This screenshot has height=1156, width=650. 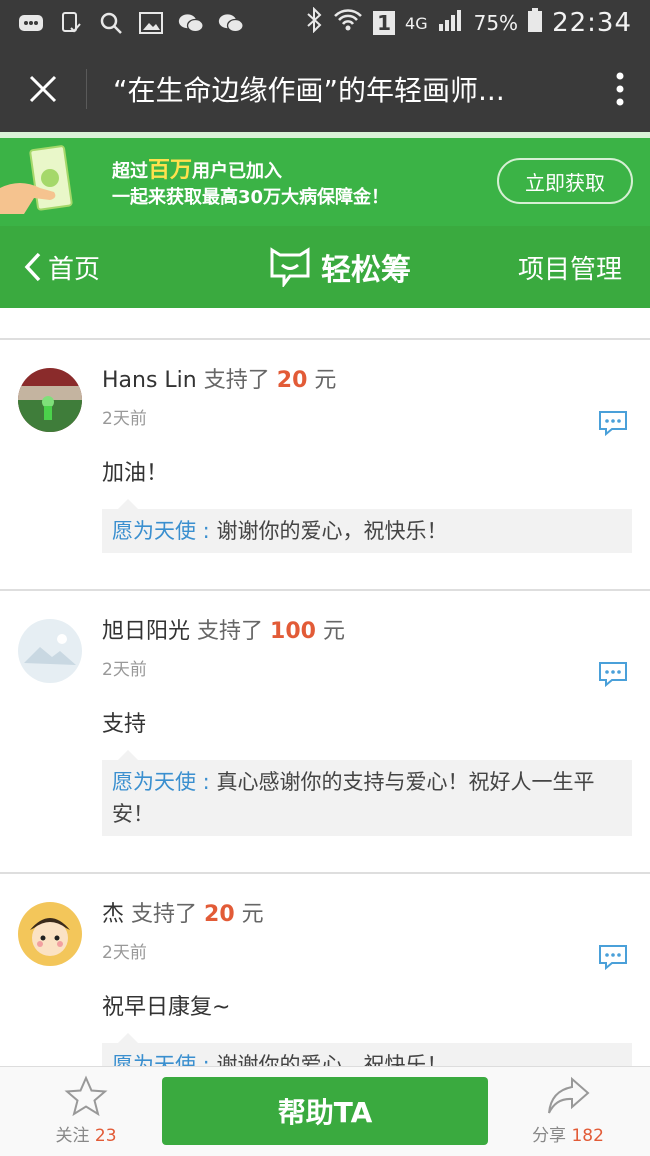 I want to click on donor-name: Hans Lin, so click(x=149, y=380).